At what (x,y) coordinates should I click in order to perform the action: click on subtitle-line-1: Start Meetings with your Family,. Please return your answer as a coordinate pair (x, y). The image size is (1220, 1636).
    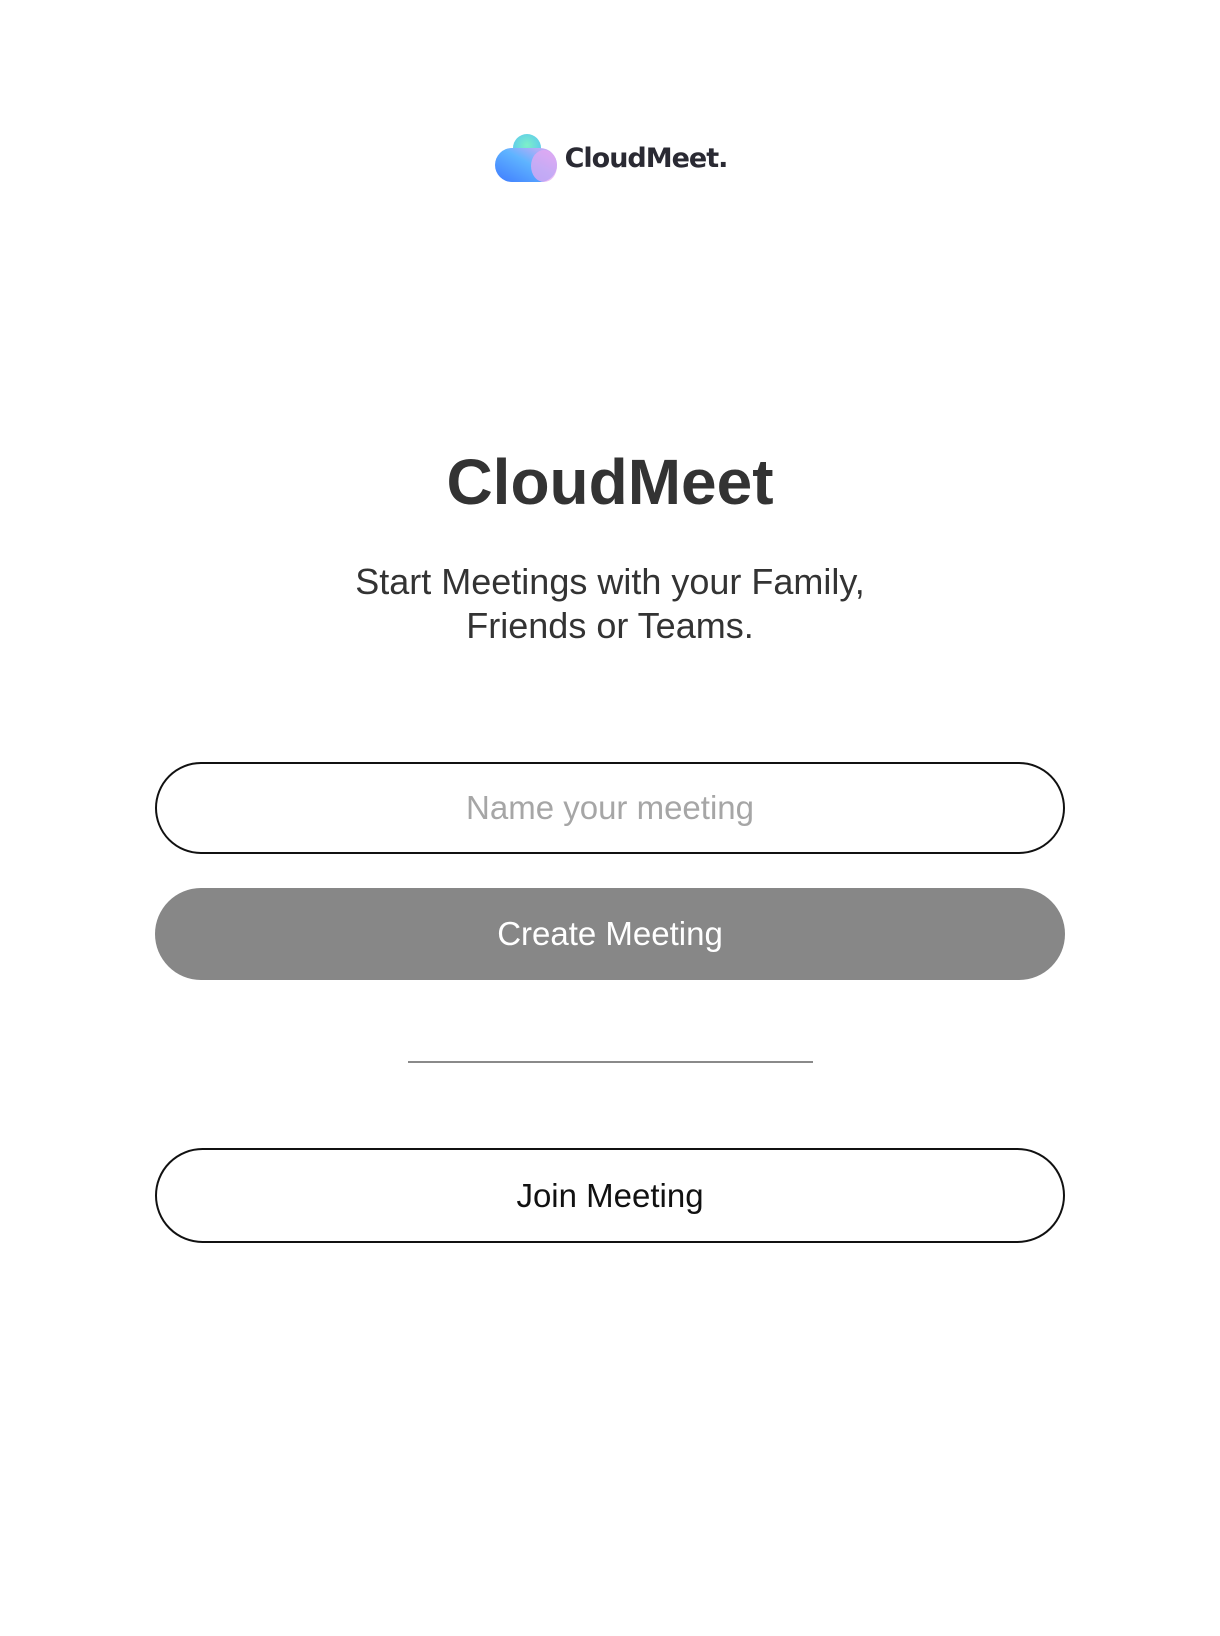
    Looking at the image, I should click on (610, 581).